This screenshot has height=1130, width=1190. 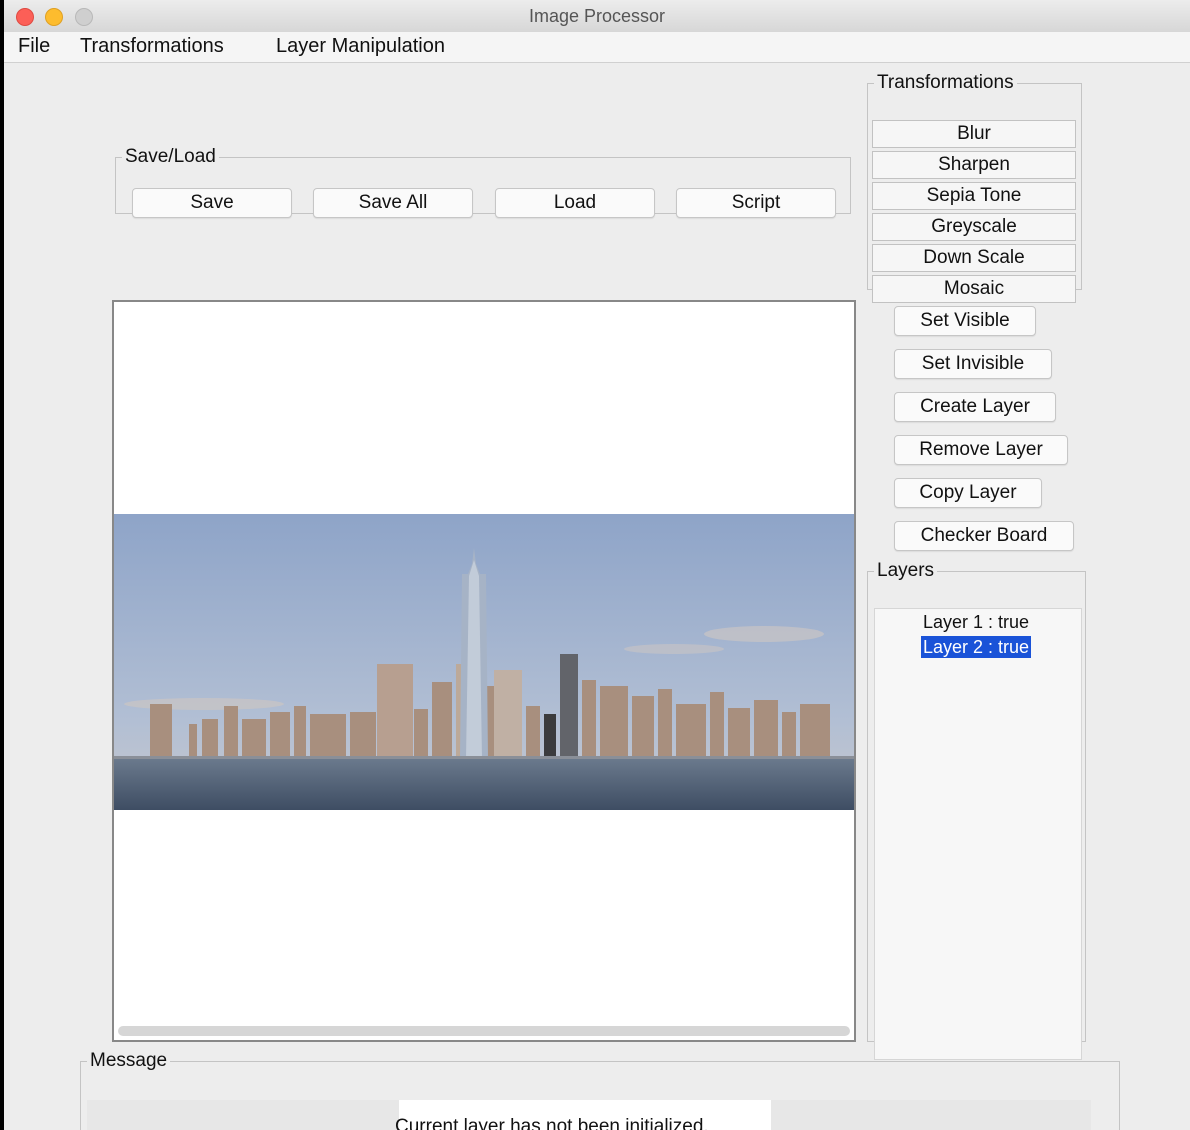 What do you see at coordinates (945, 82) in the screenshot?
I see `transformations-legend: Transformations` at bounding box center [945, 82].